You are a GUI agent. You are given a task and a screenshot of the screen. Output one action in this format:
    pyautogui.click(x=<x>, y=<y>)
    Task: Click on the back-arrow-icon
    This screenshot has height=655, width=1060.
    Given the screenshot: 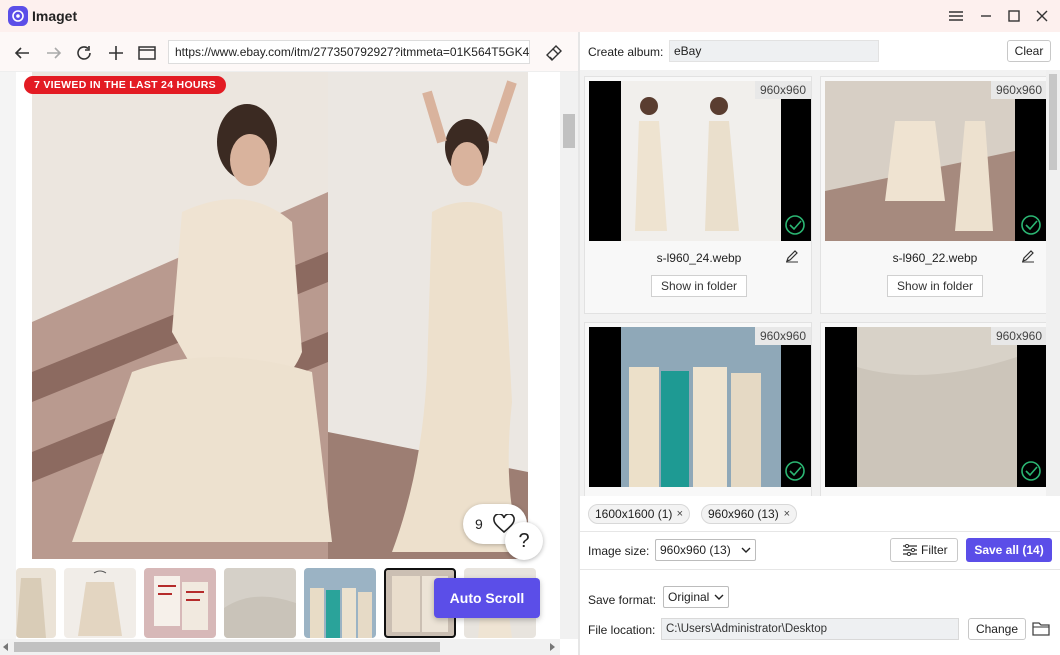 What is the action you would take?
    pyautogui.click(x=22, y=53)
    